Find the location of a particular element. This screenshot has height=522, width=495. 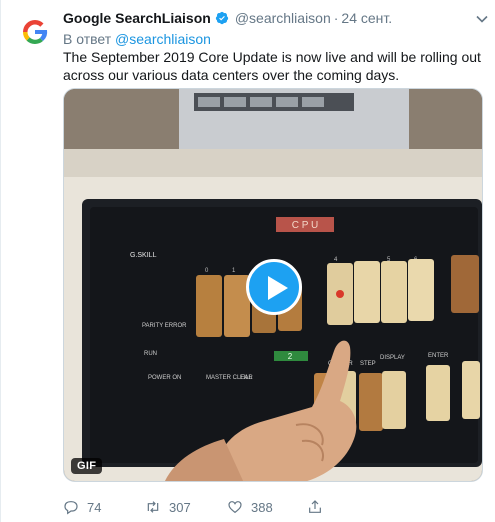

share-icon is located at coordinates (315, 506).